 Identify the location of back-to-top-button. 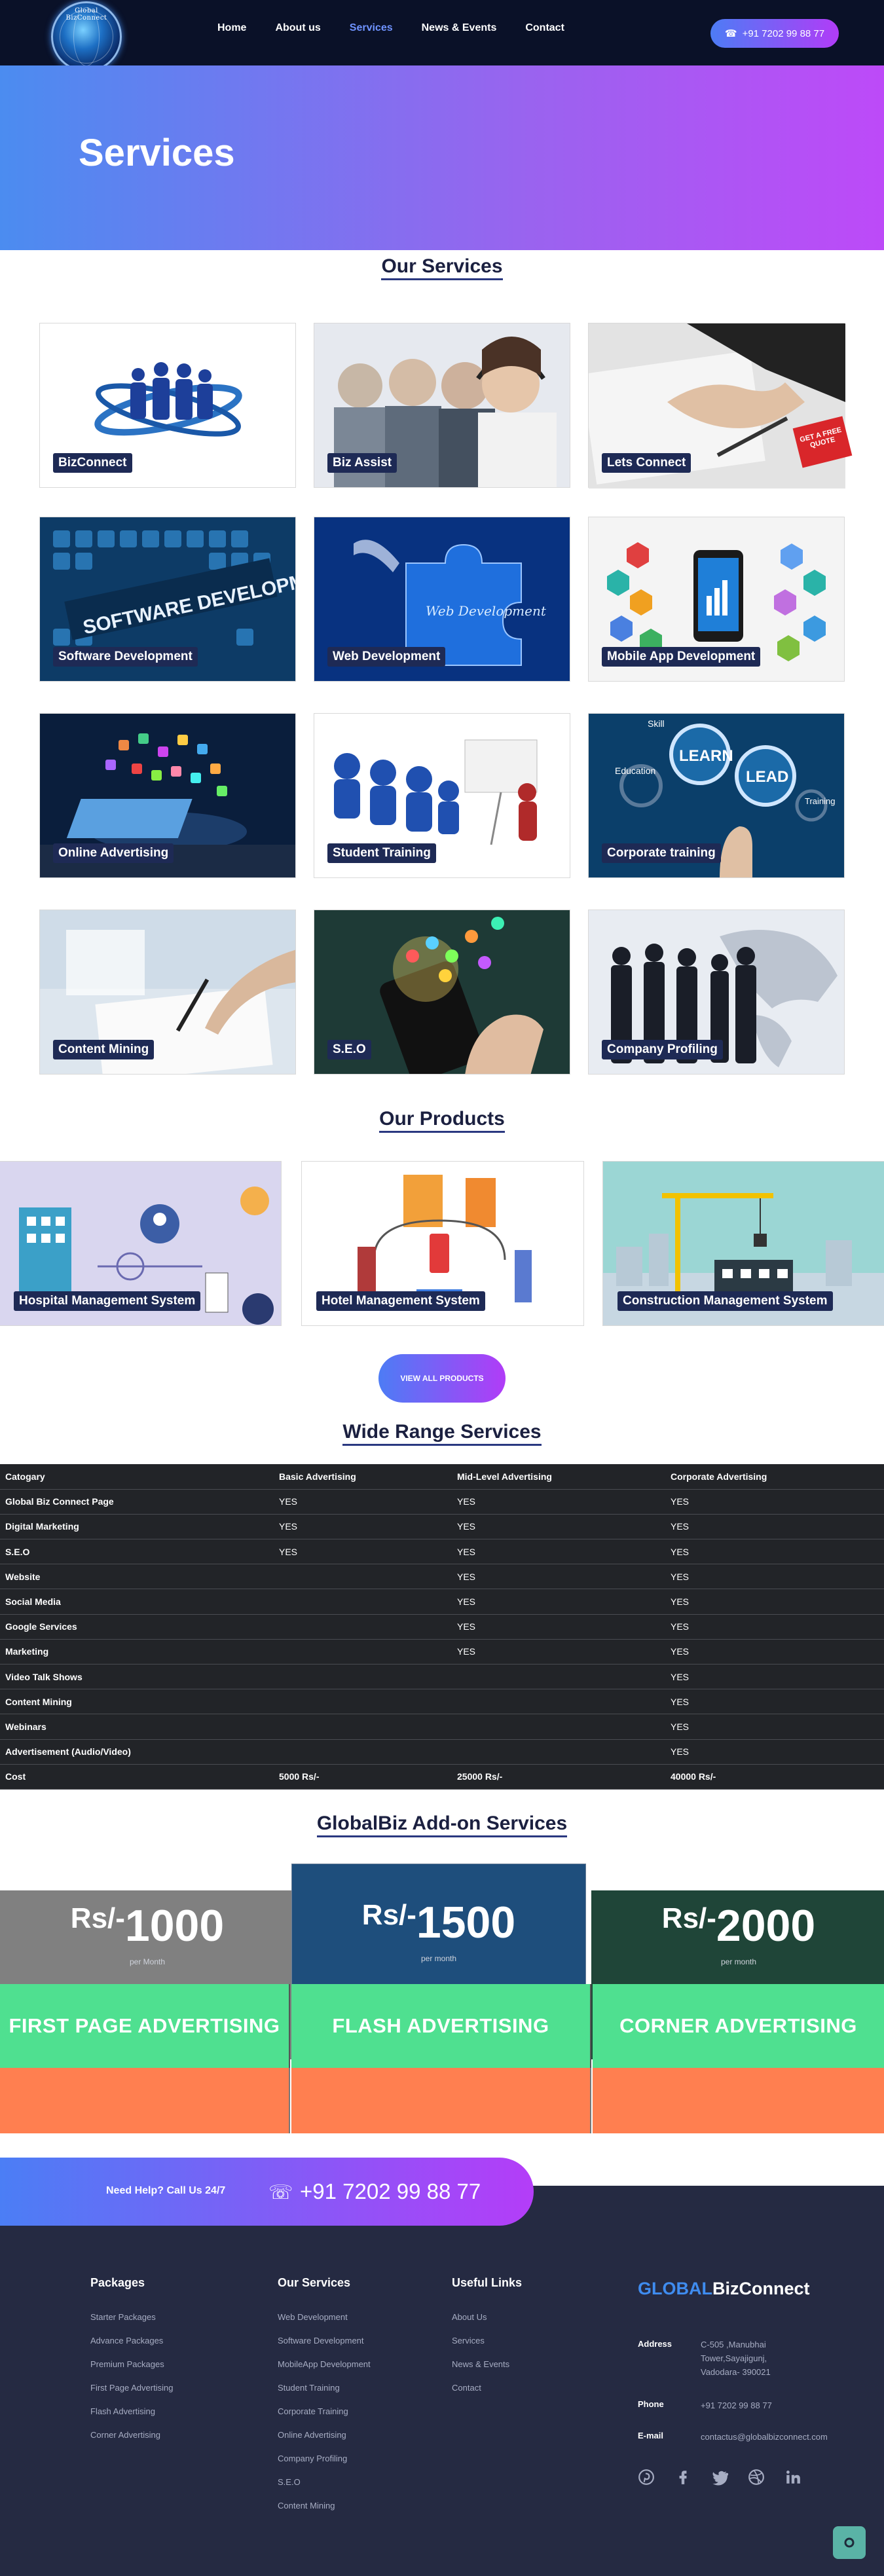
(849, 2542).